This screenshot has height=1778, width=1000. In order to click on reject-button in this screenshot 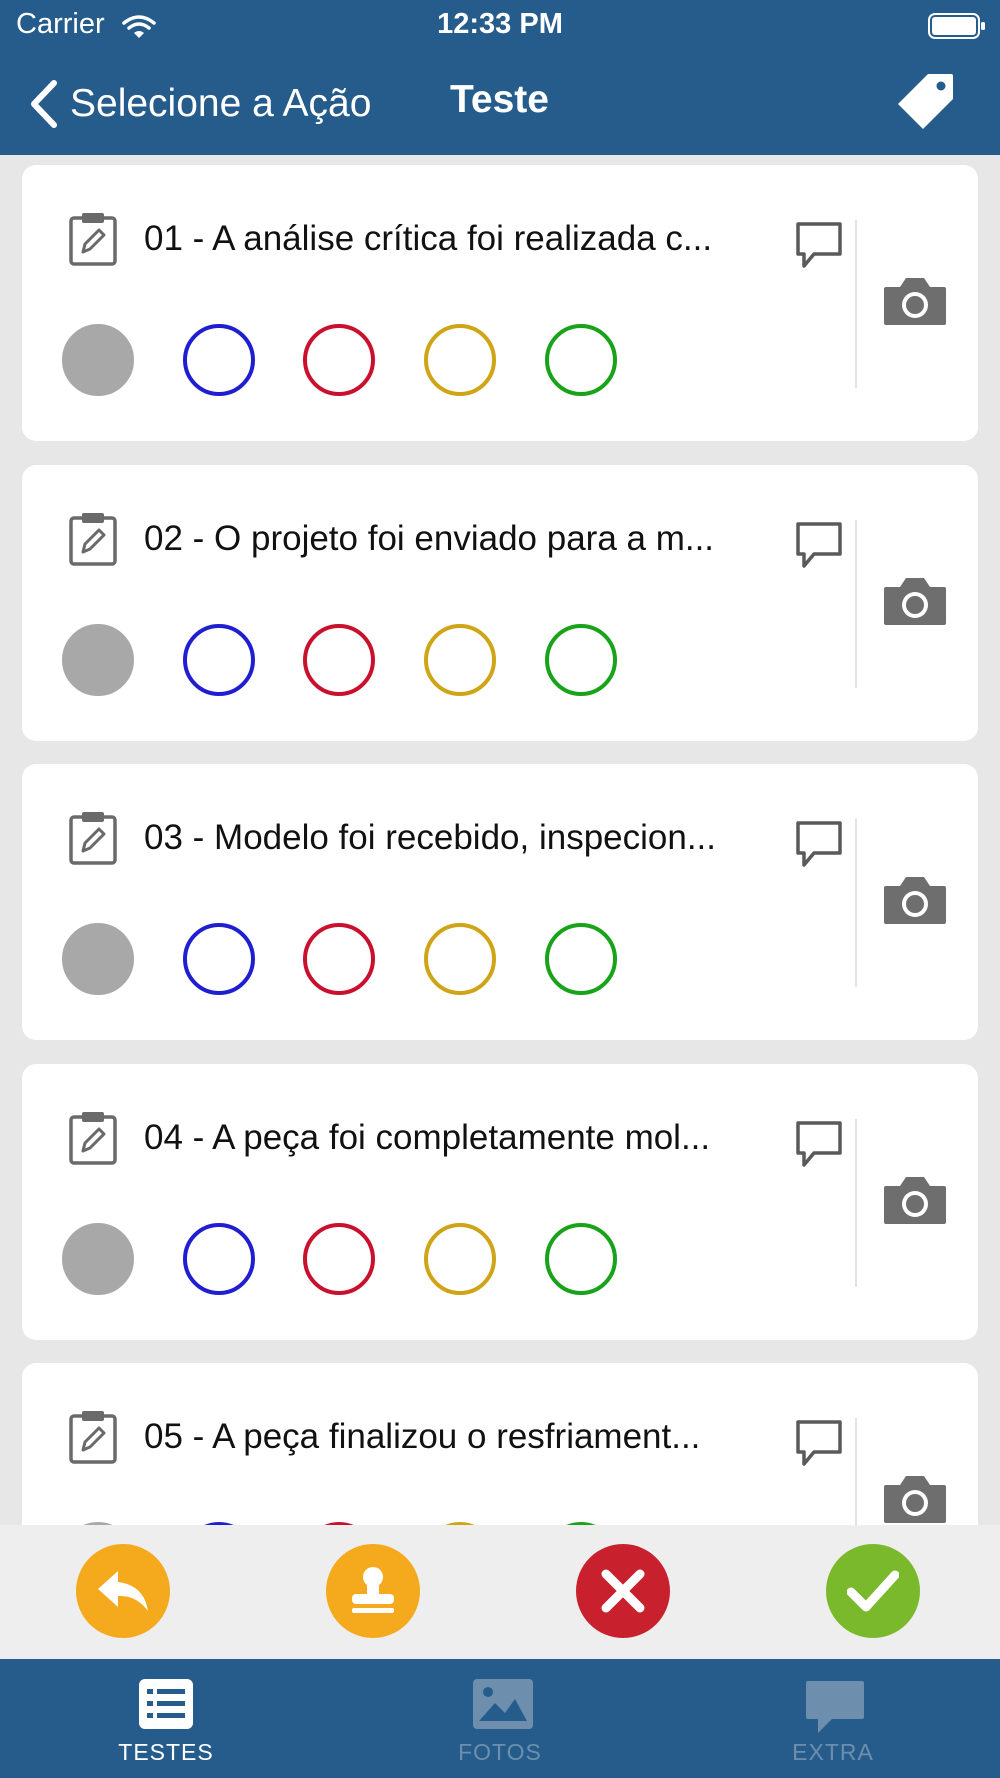, I will do `click(623, 1591)`.